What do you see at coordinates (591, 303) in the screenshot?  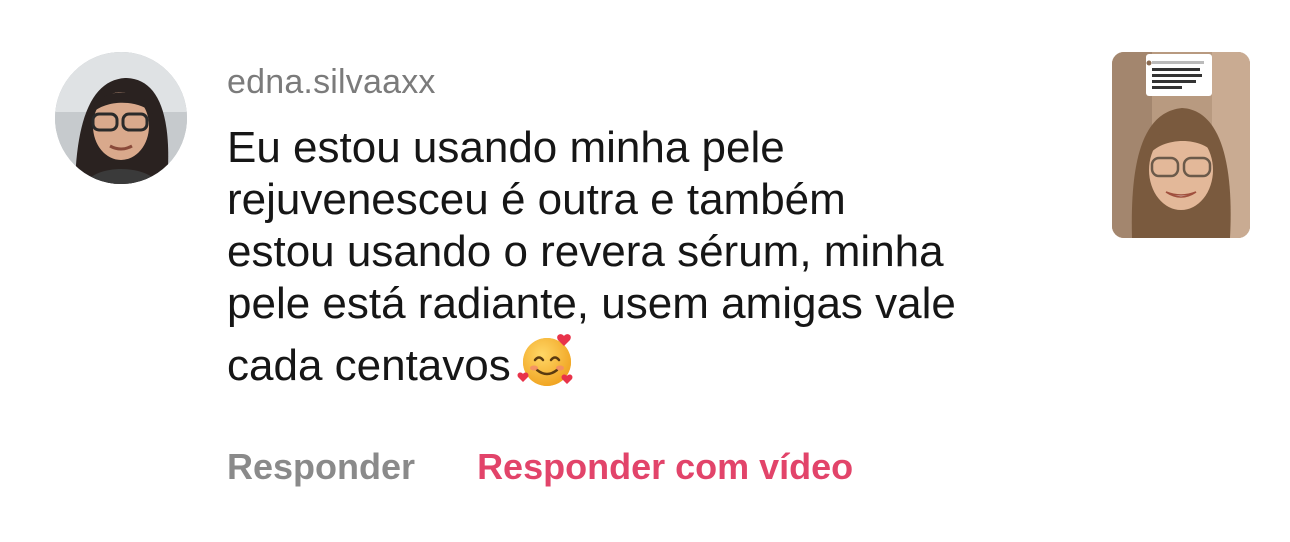 I see `comment-line: pele está radiante, usem amigas vale` at bounding box center [591, 303].